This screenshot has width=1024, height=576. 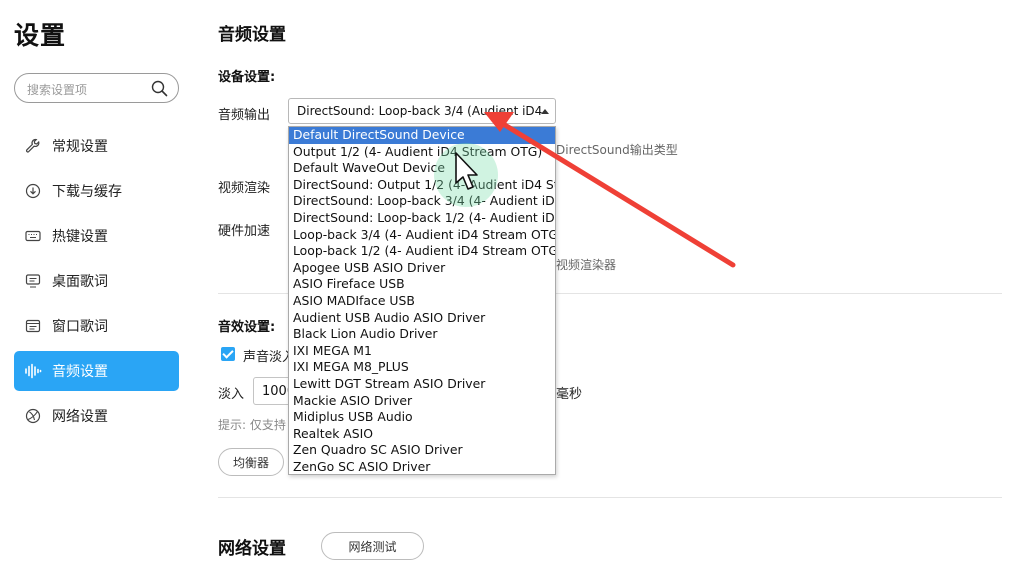 What do you see at coordinates (231, 394) in the screenshot?
I see `fade-in-label: 淡入` at bounding box center [231, 394].